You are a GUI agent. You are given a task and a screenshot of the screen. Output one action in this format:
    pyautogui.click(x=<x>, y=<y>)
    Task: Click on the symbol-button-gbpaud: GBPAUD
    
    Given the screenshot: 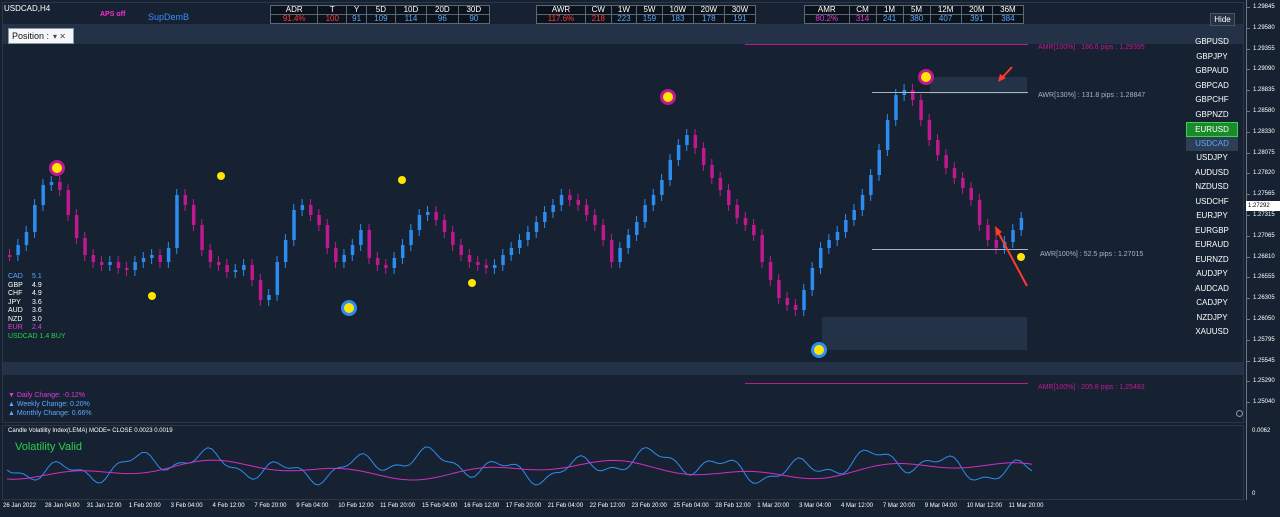 What is the action you would take?
    pyautogui.click(x=1212, y=71)
    